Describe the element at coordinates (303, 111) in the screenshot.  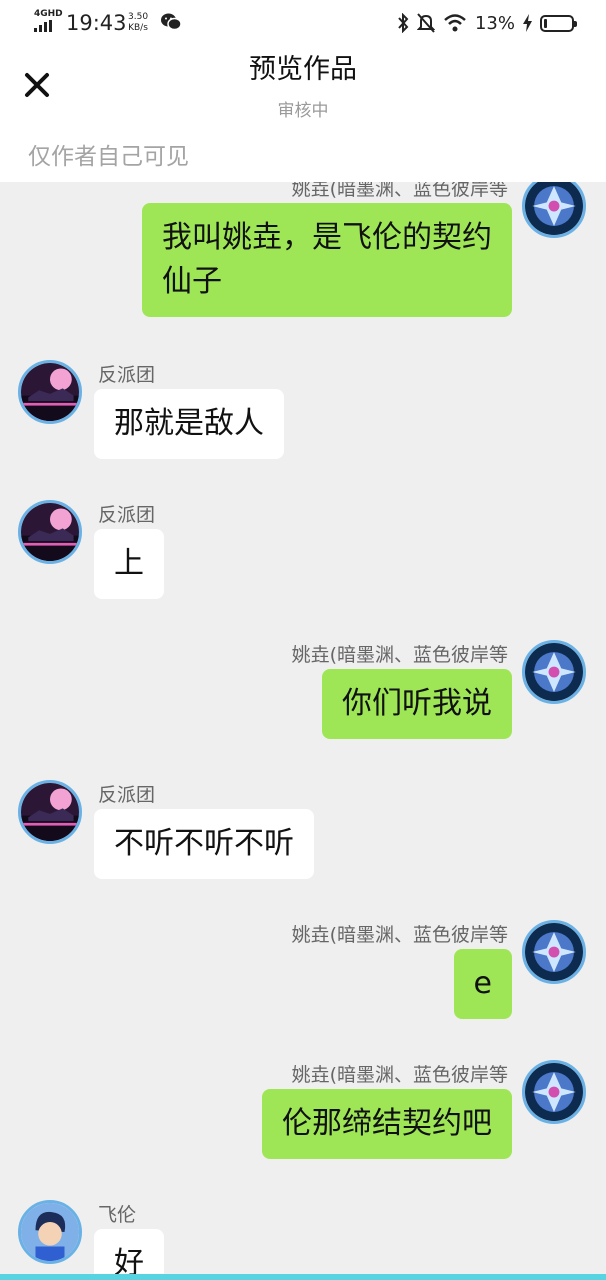
I see `review-status: 审核中` at that location.